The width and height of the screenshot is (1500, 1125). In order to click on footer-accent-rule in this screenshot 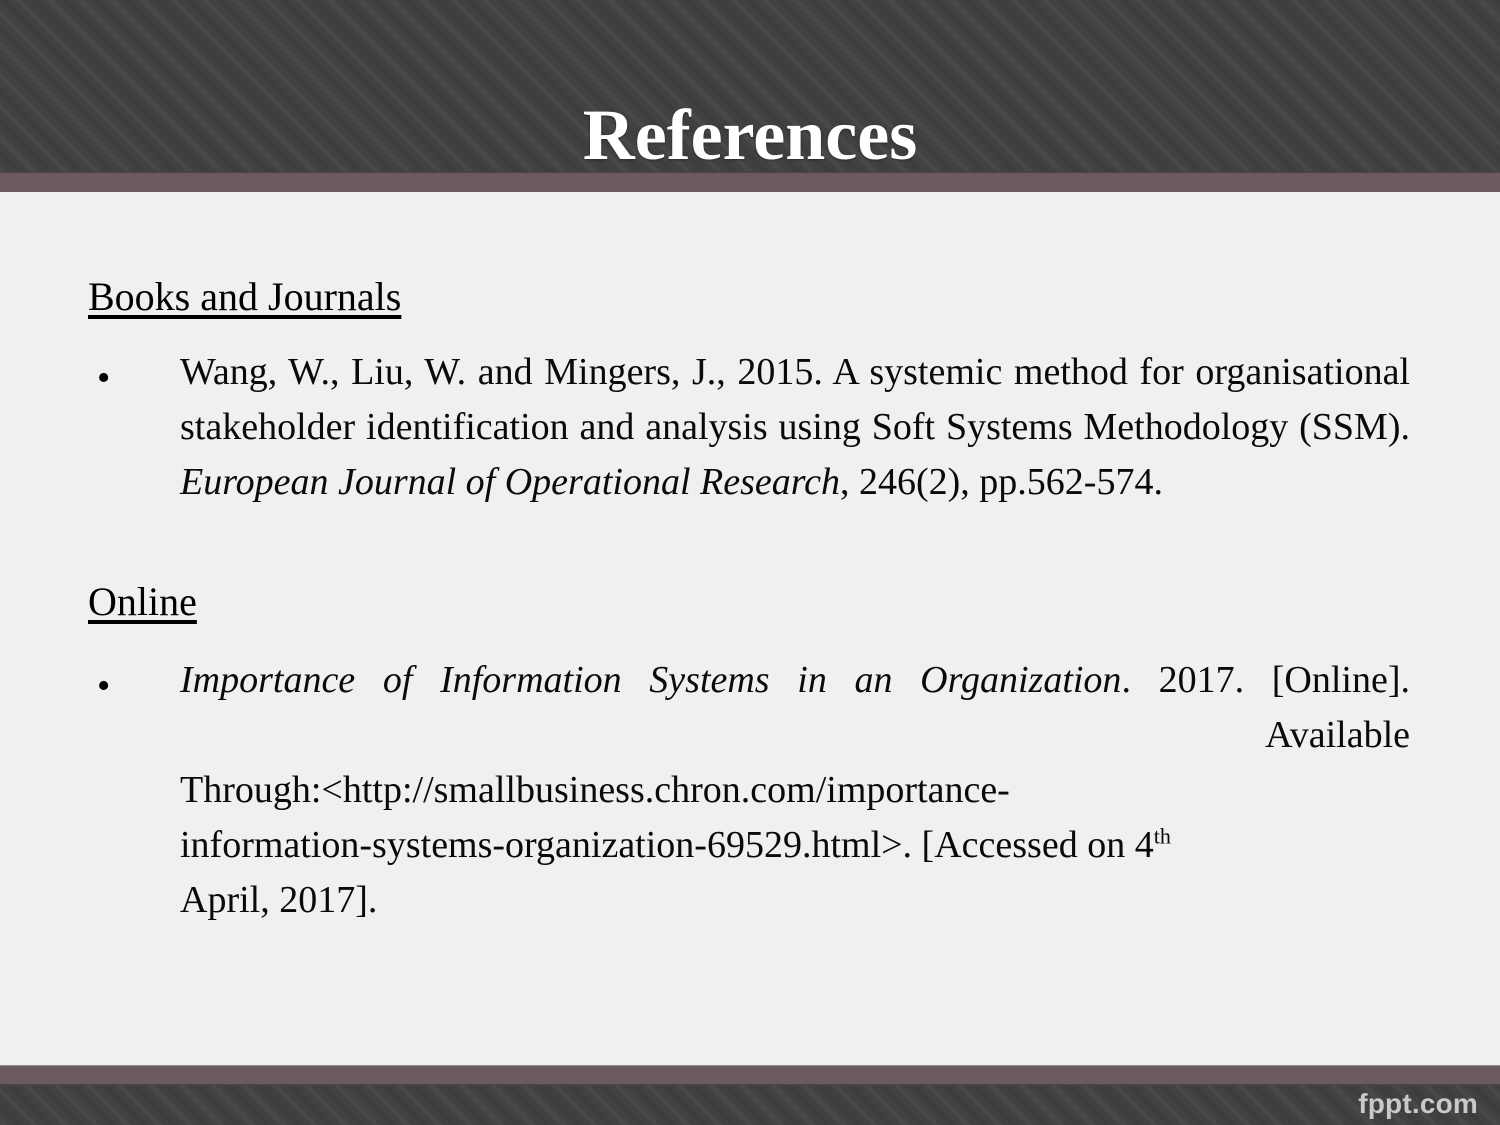, I will do `click(750, 1075)`.